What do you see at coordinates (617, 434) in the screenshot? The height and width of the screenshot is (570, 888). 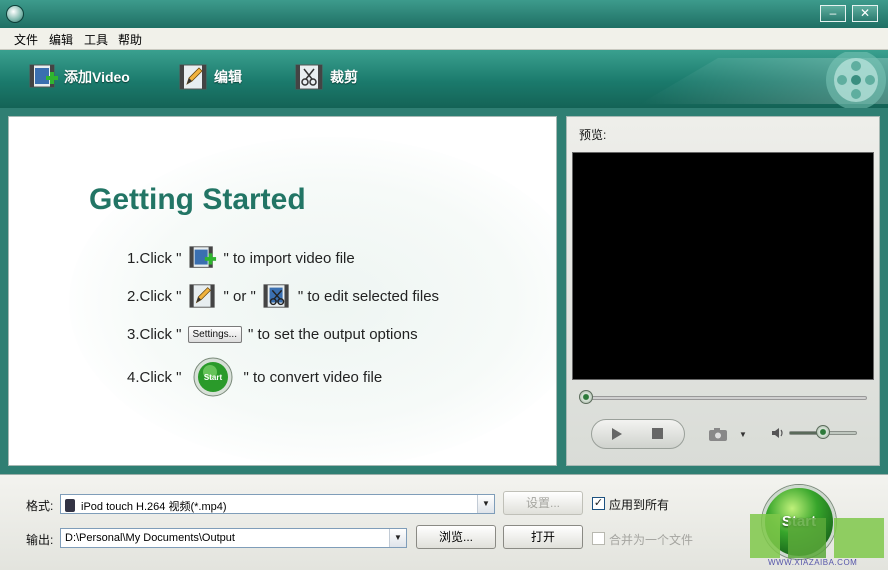 I see `play-icon` at bounding box center [617, 434].